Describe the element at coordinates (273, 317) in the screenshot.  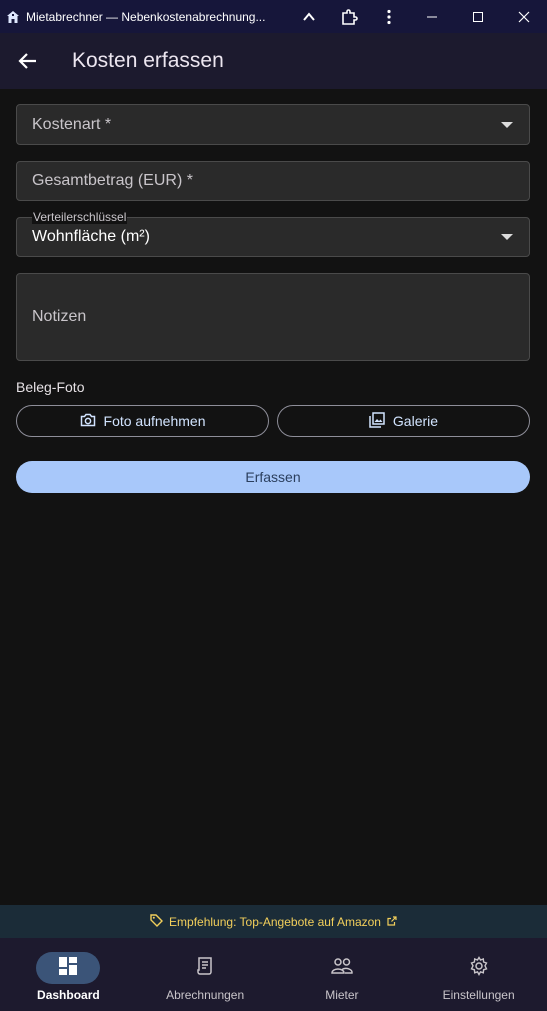
I see `notes-field: Notizen` at that location.